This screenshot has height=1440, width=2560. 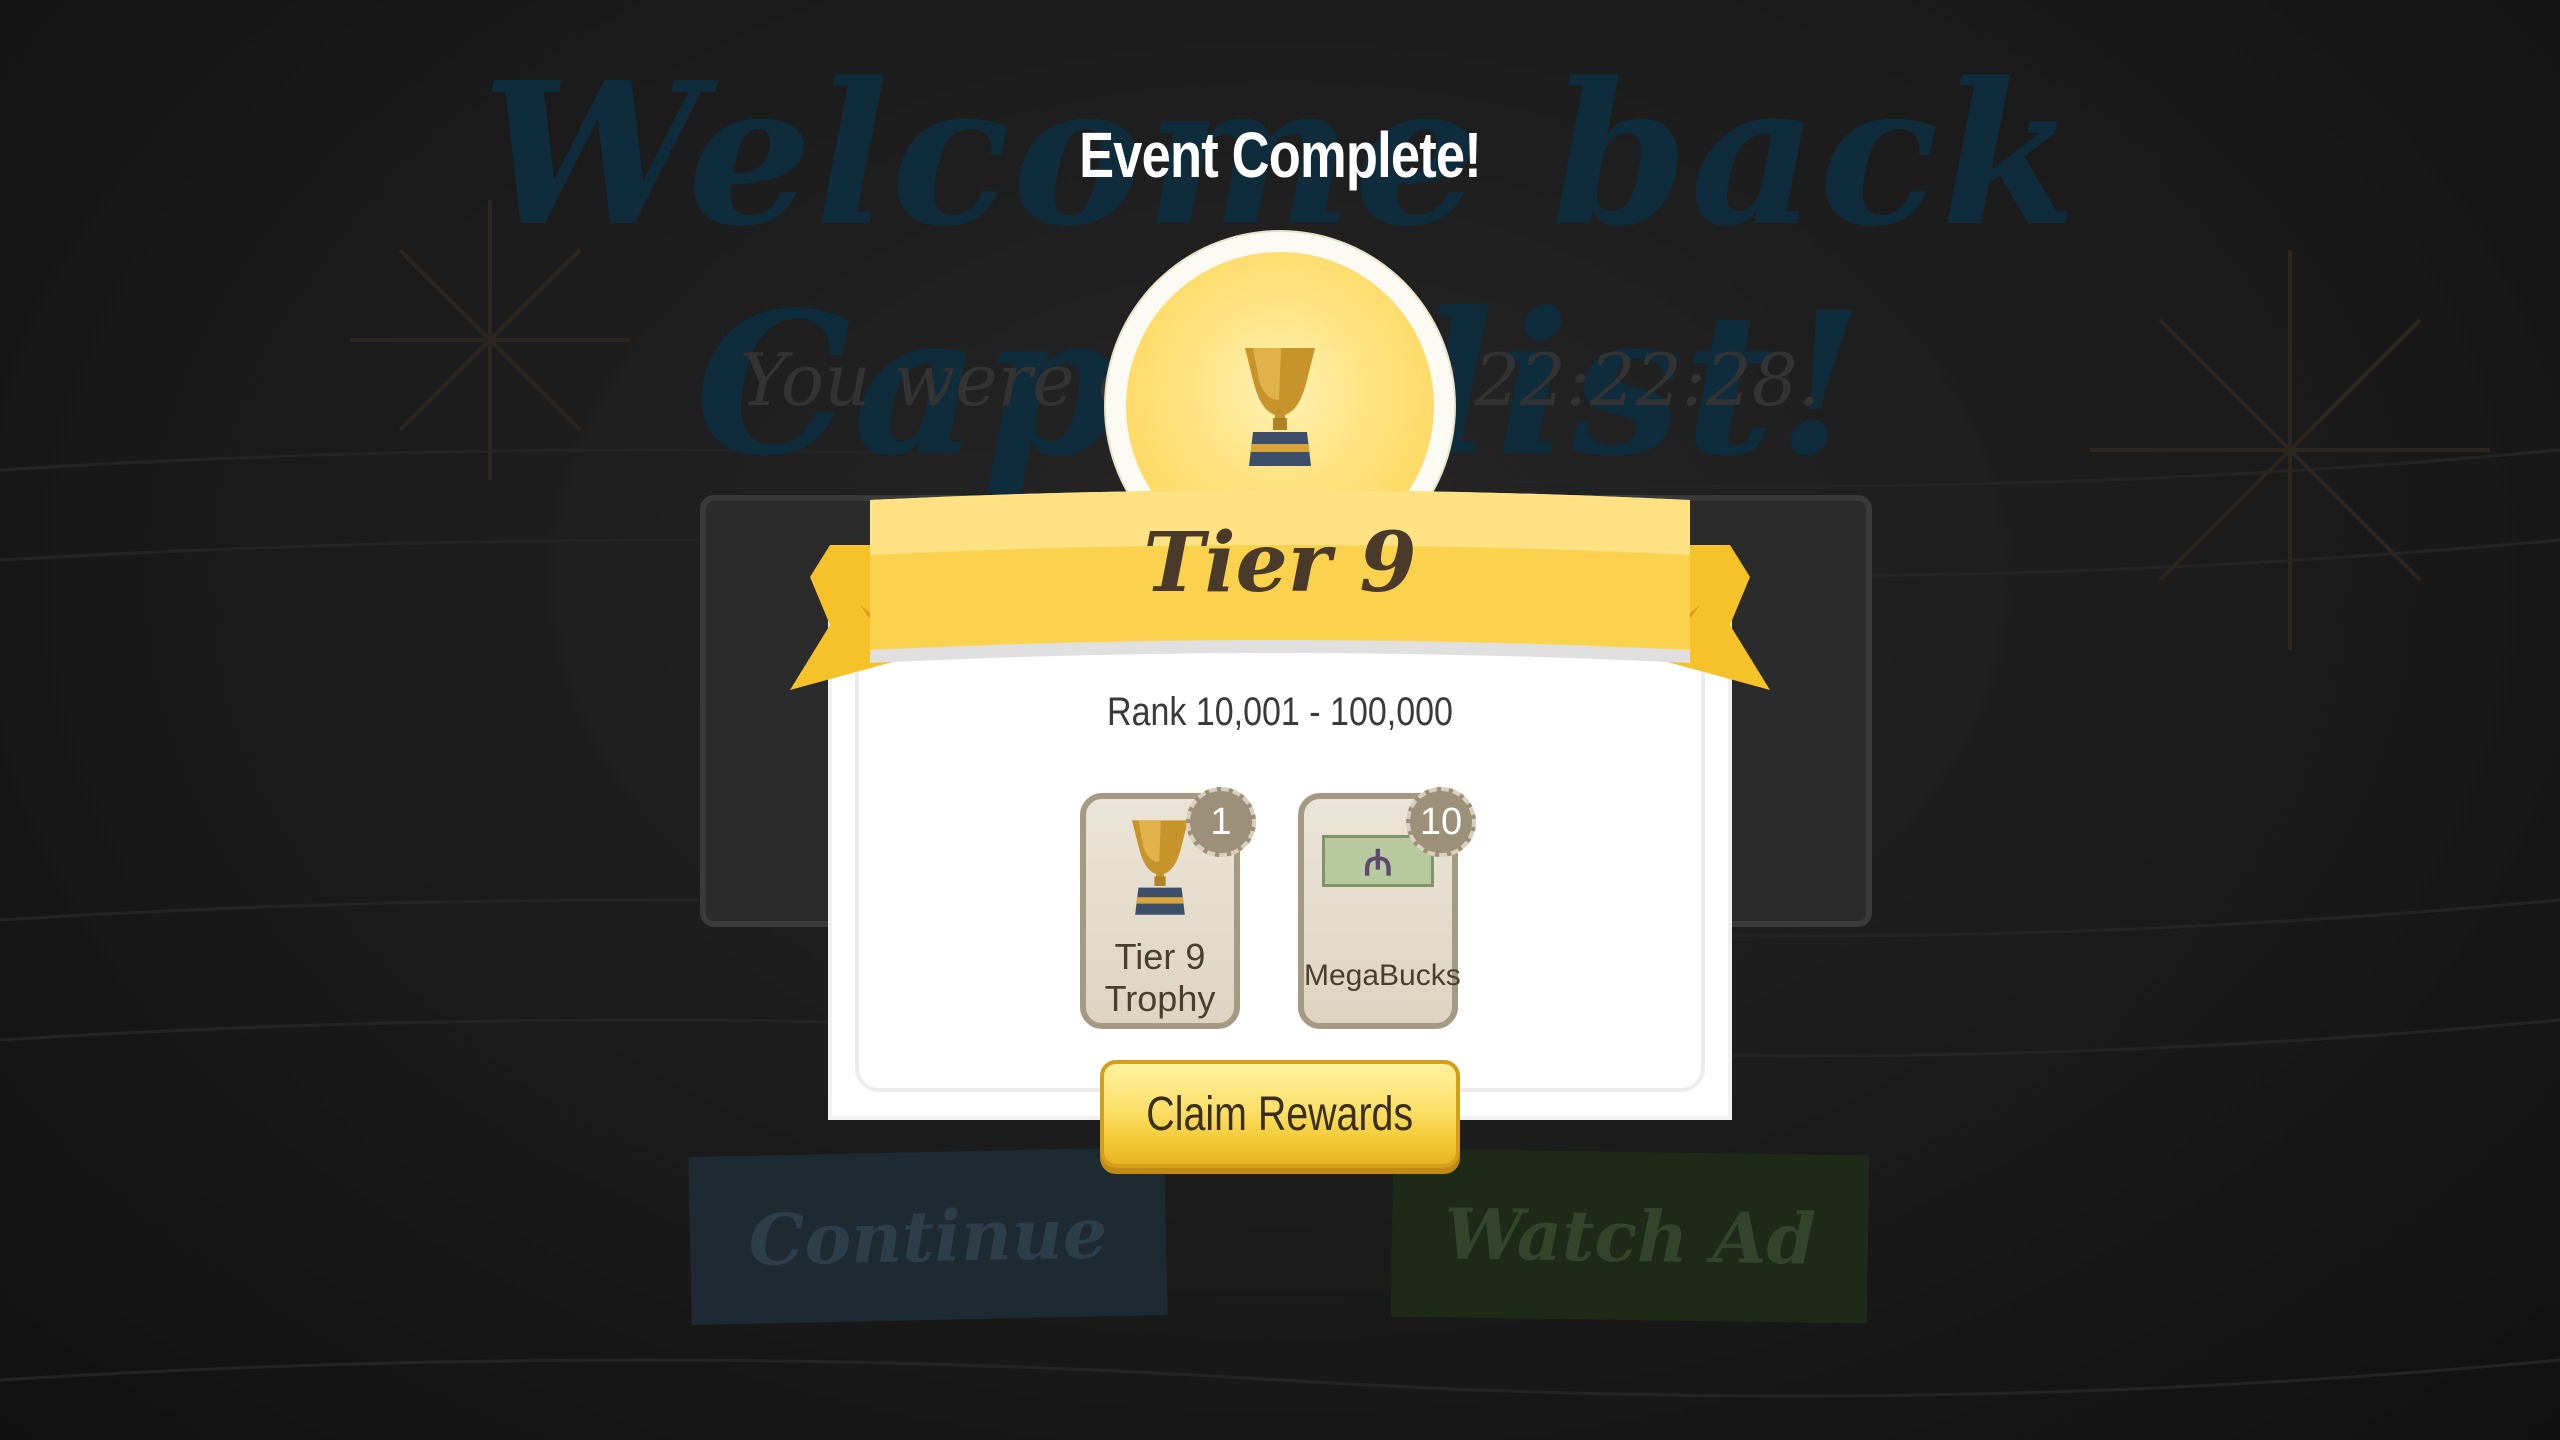 I want to click on event-complete-title: Event Complete!, so click(x=1280, y=155).